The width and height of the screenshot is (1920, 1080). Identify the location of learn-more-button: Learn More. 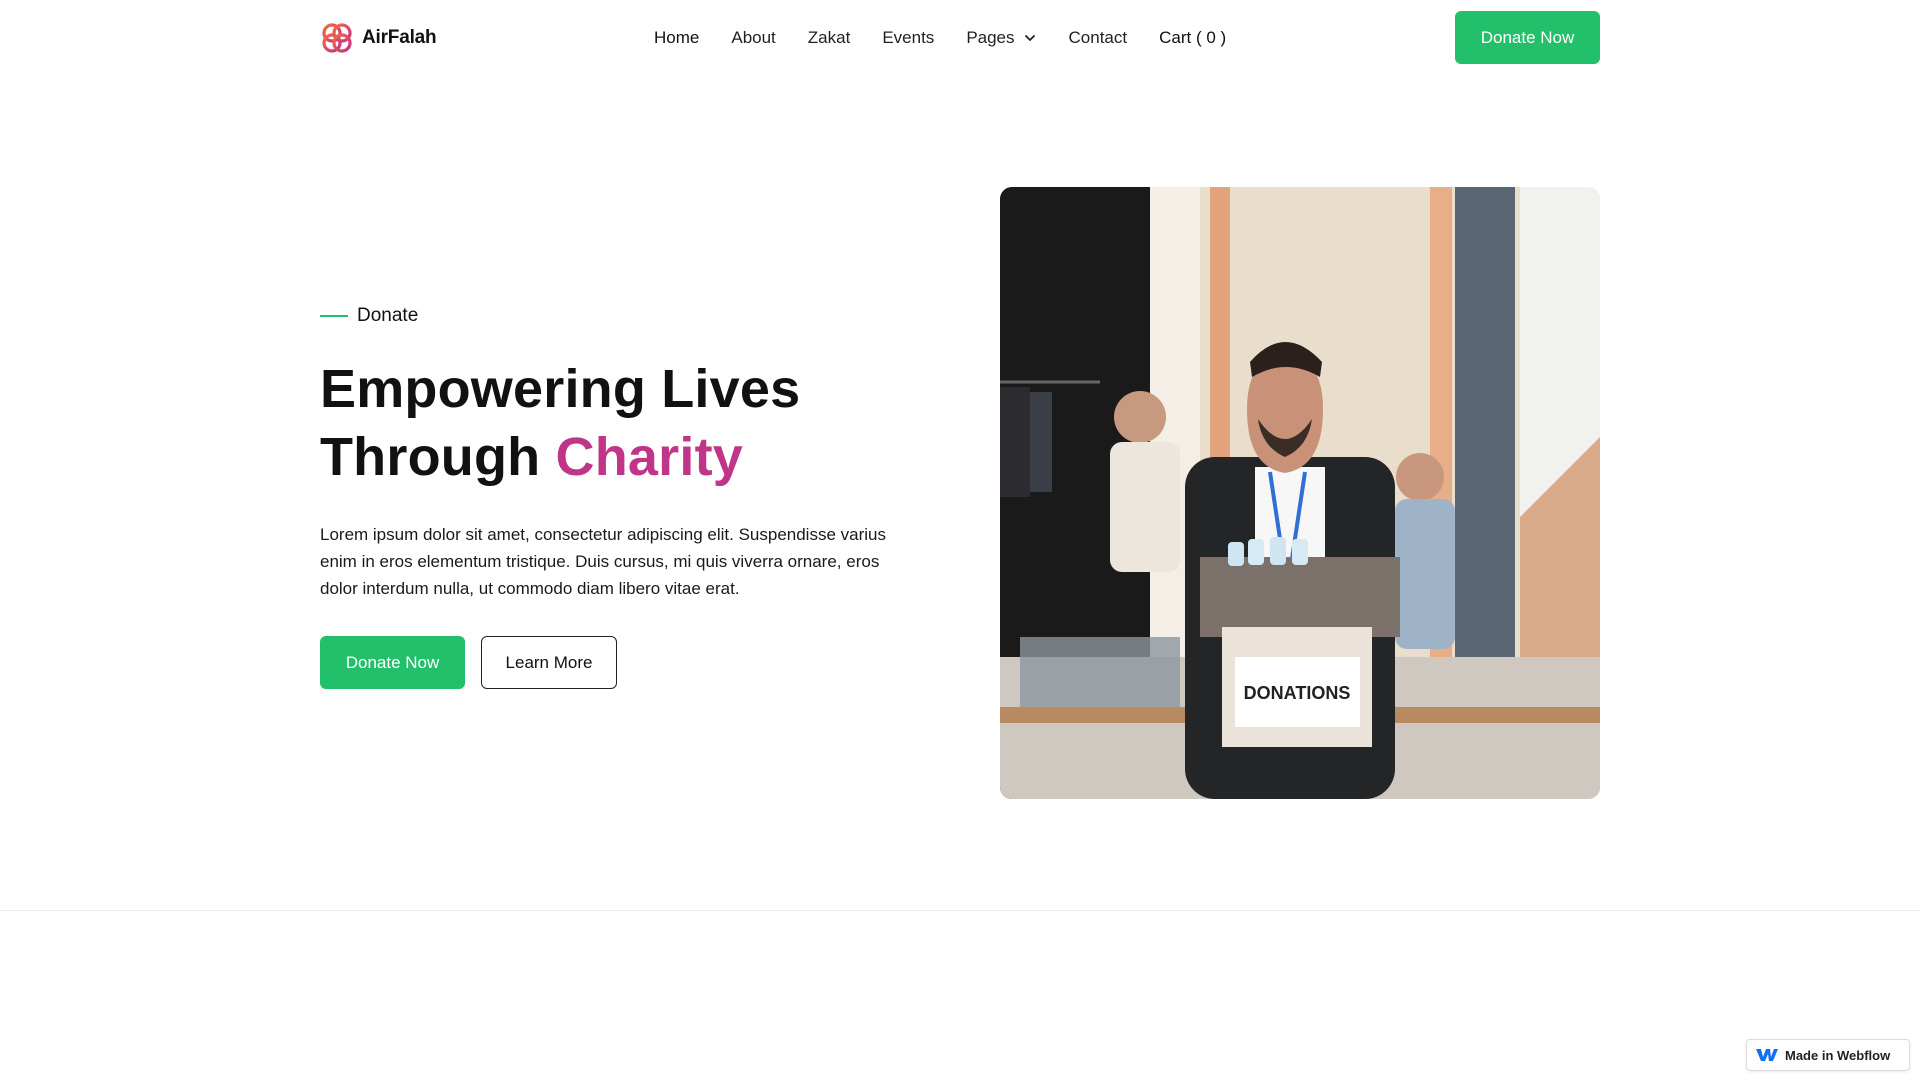
(549, 662).